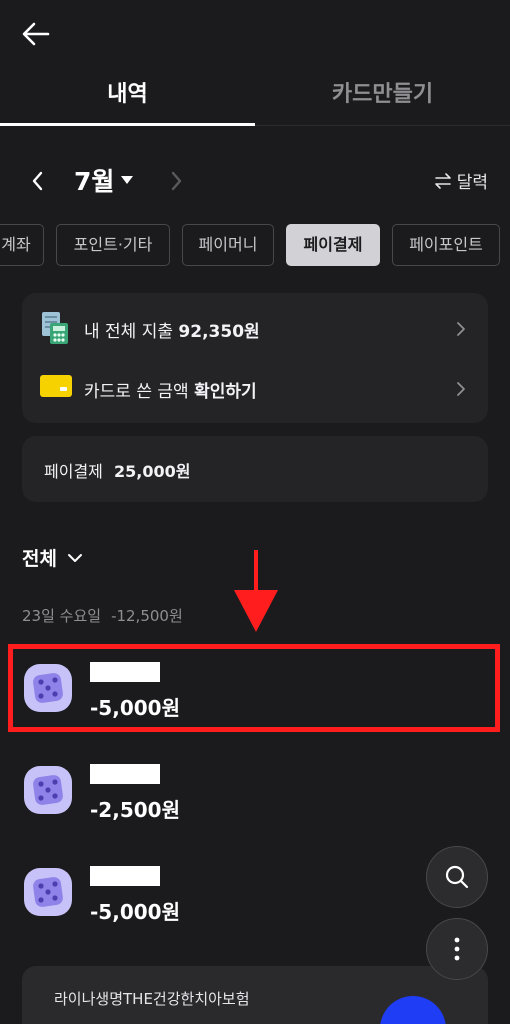 The width and height of the screenshot is (510, 1024). I want to click on chevron-down-icon, so click(74, 557).